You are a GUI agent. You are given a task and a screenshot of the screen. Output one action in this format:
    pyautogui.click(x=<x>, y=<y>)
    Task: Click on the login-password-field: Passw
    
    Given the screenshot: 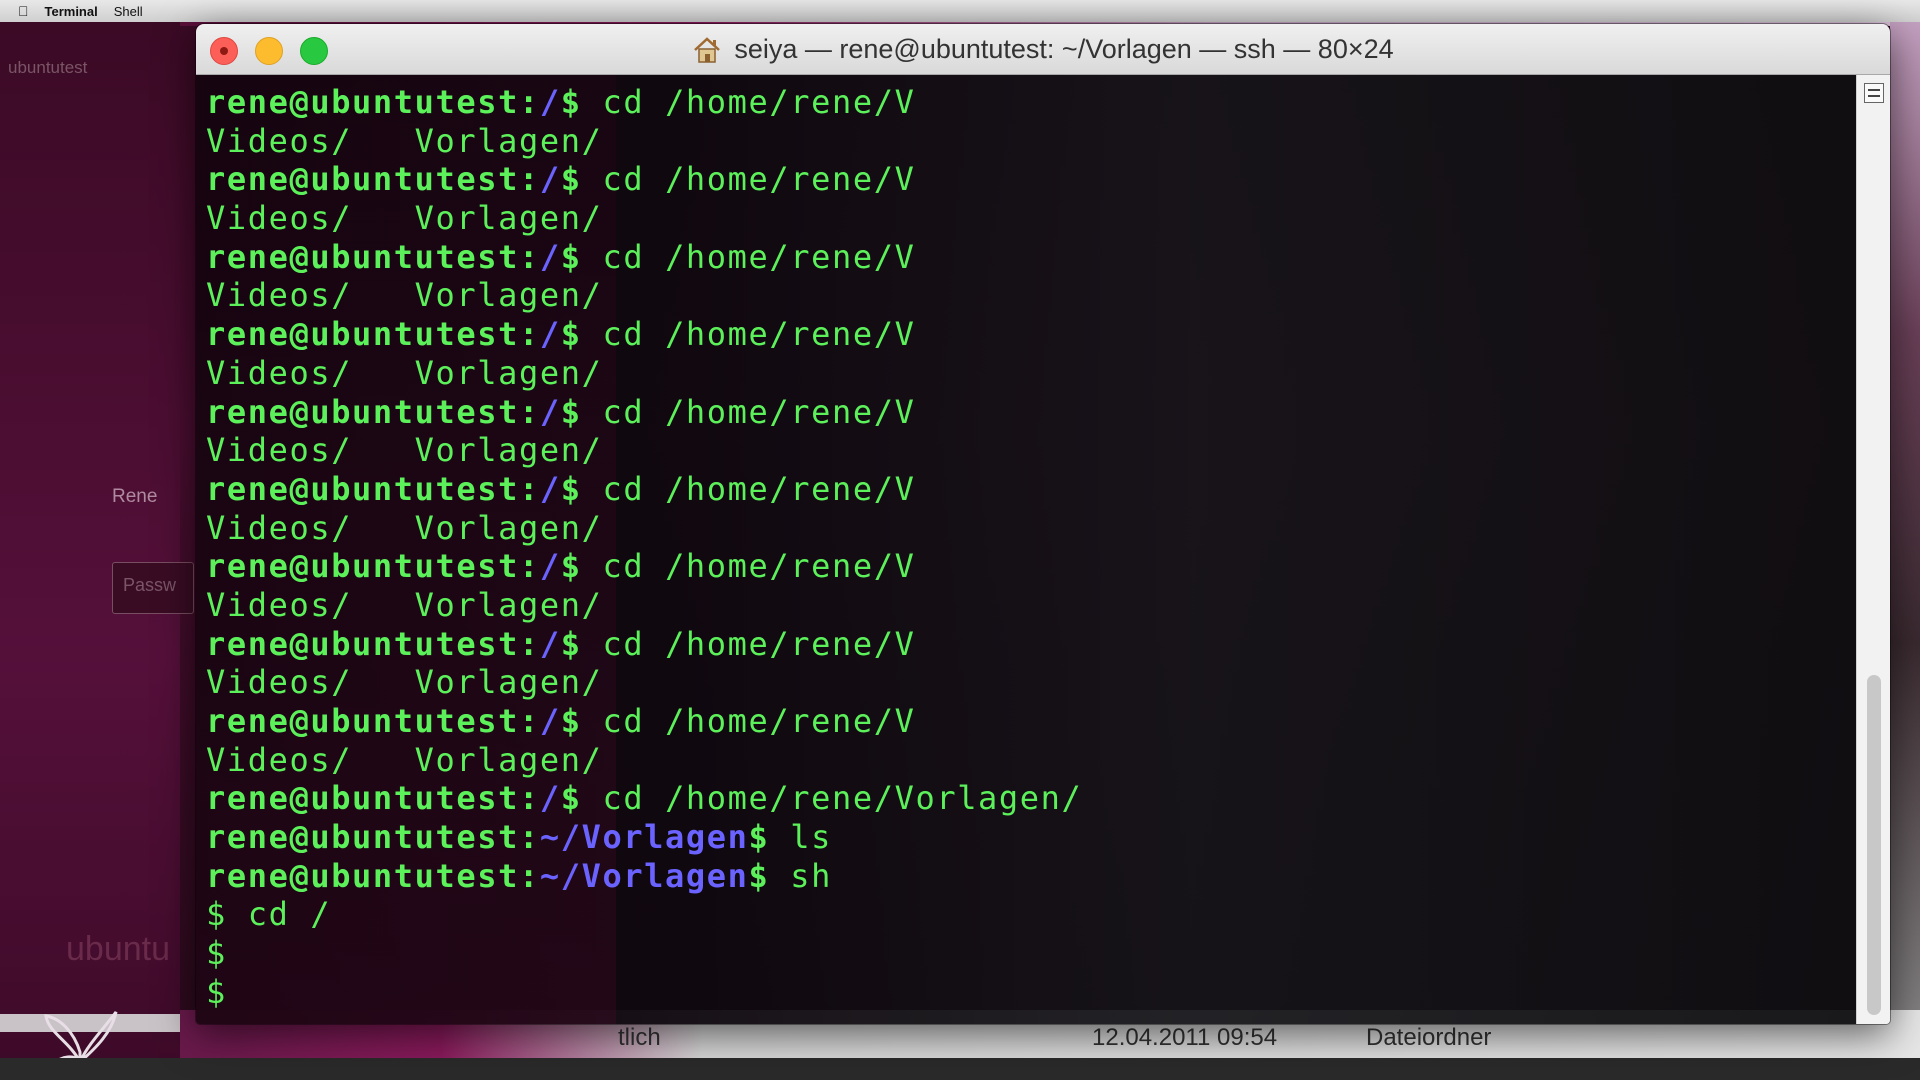 What is the action you would take?
    pyautogui.click(x=153, y=588)
    